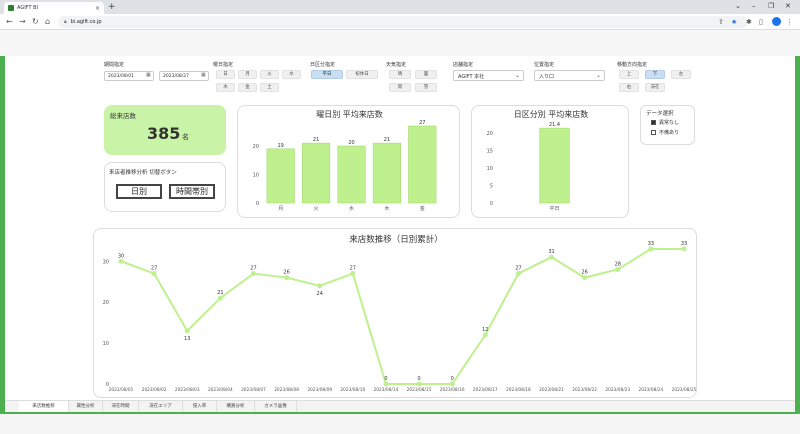 The image size is (800, 434). Describe the element at coordinates (327, 74) in the screenshot. I see `dayclass-weekday-button: 平日` at that location.